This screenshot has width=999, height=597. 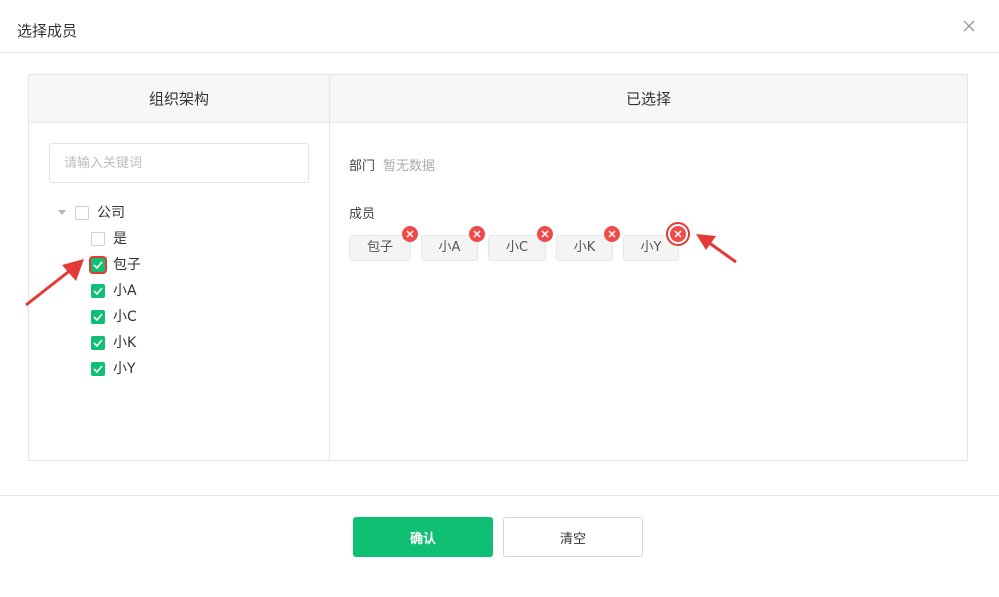 What do you see at coordinates (47, 31) in the screenshot?
I see `dialog-title: 选择成员` at bounding box center [47, 31].